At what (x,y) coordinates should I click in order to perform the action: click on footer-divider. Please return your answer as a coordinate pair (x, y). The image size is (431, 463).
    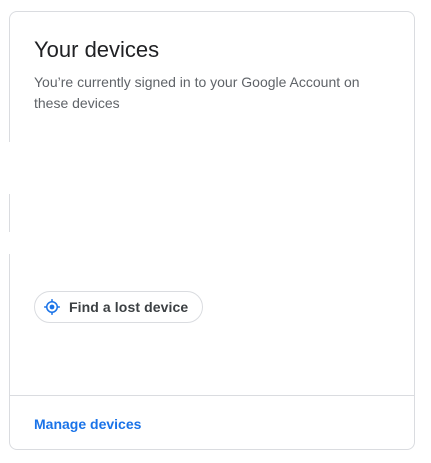
    Looking at the image, I should click on (212, 395).